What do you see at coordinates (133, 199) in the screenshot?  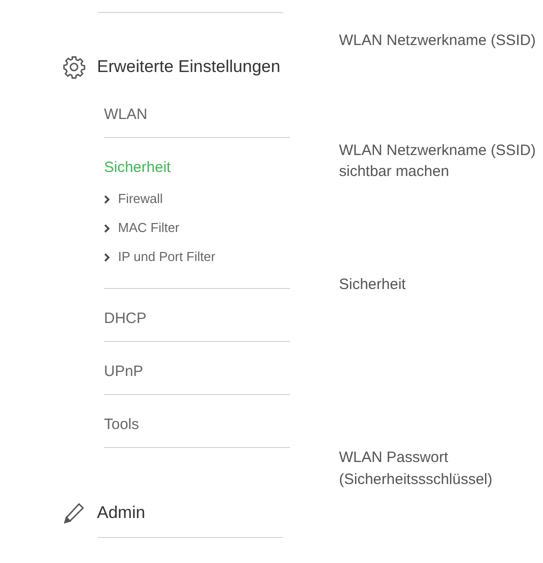 I see `submenu-item: Firewall` at bounding box center [133, 199].